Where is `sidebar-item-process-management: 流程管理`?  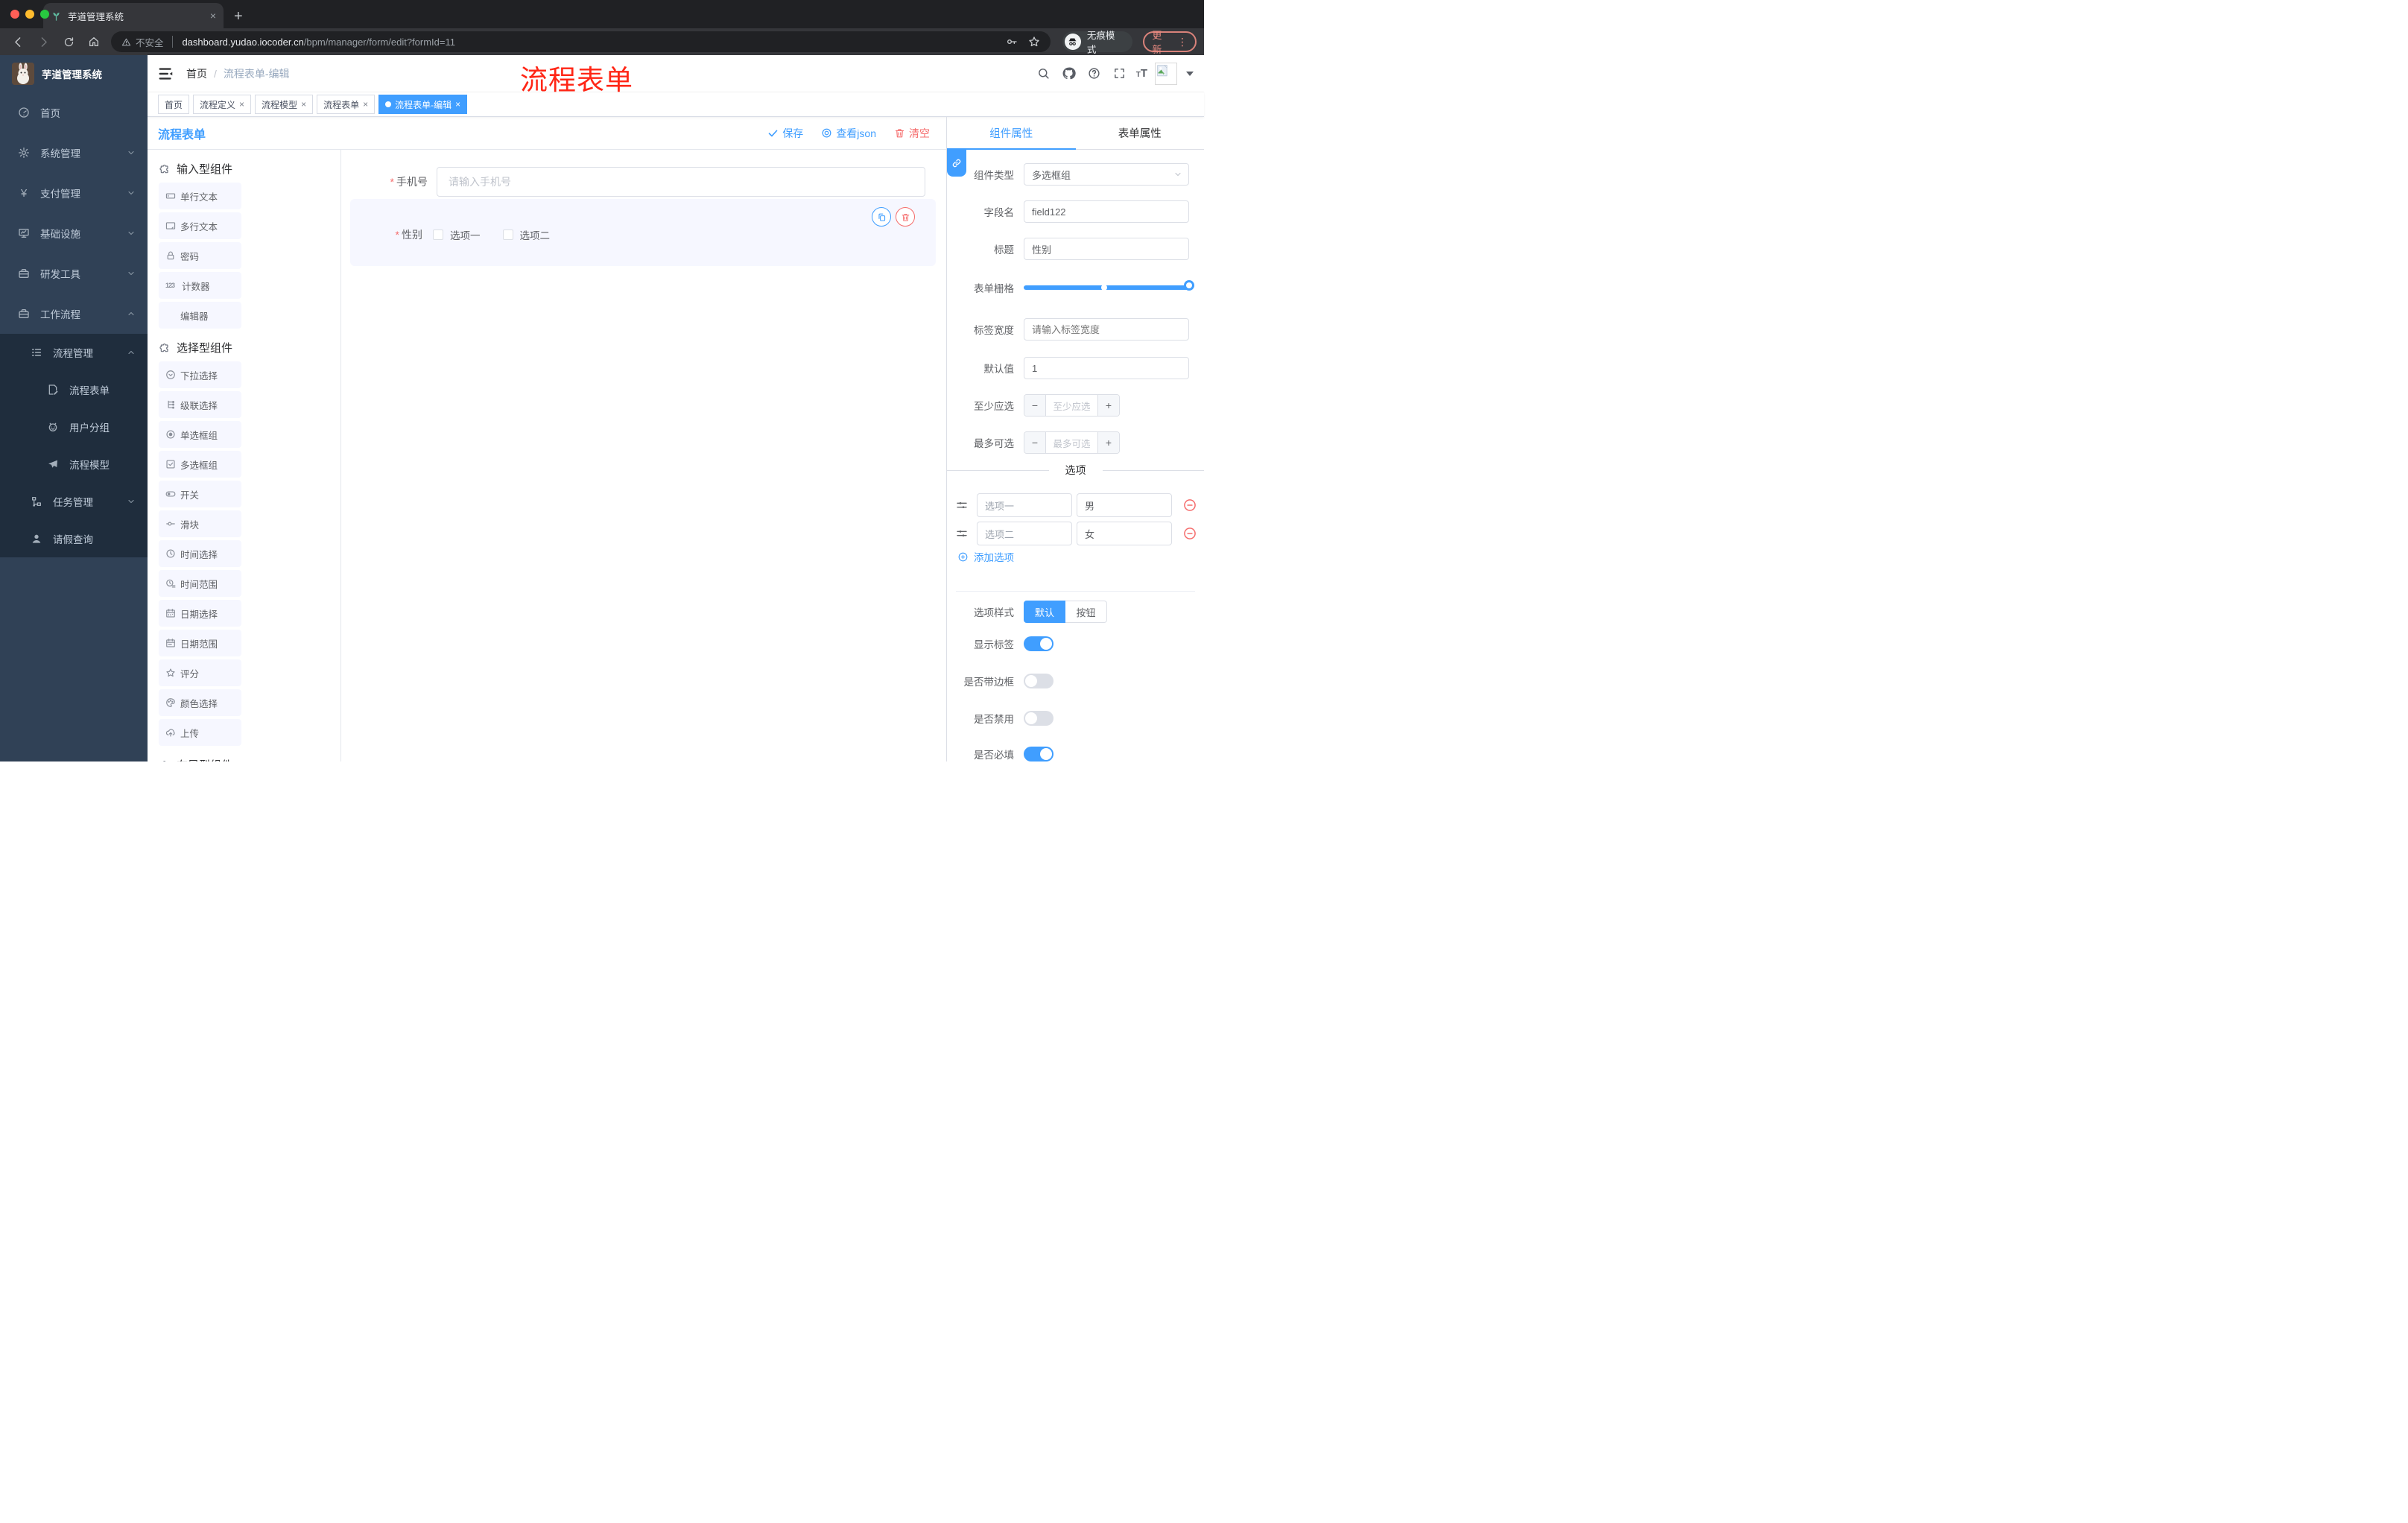 sidebar-item-process-management: 流程管理 is located at coordinates (74, 353).